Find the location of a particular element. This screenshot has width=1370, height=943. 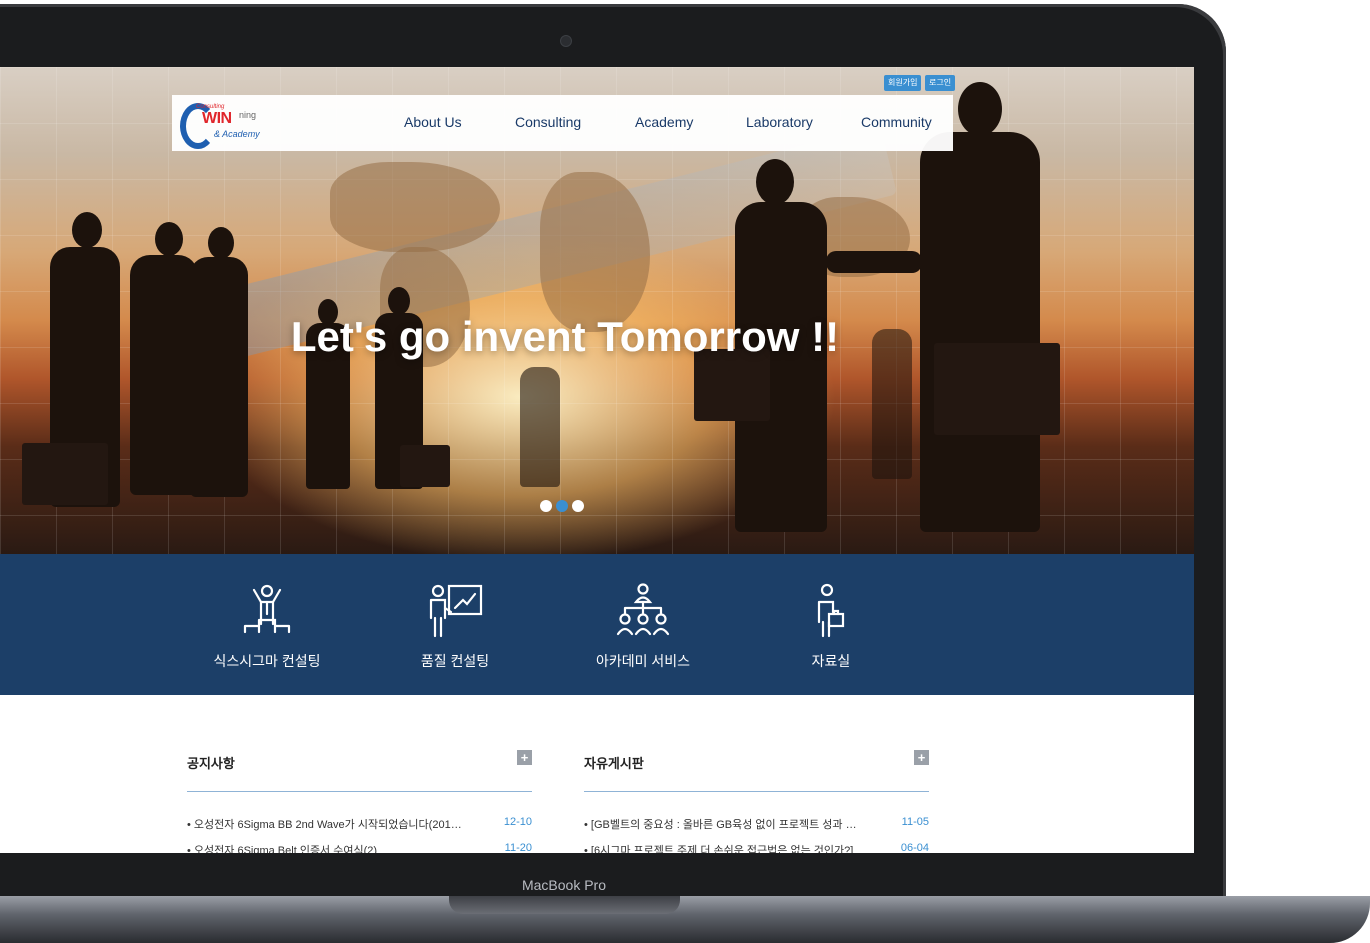

post-date: 11-05 is located at coordinates (915, 822).